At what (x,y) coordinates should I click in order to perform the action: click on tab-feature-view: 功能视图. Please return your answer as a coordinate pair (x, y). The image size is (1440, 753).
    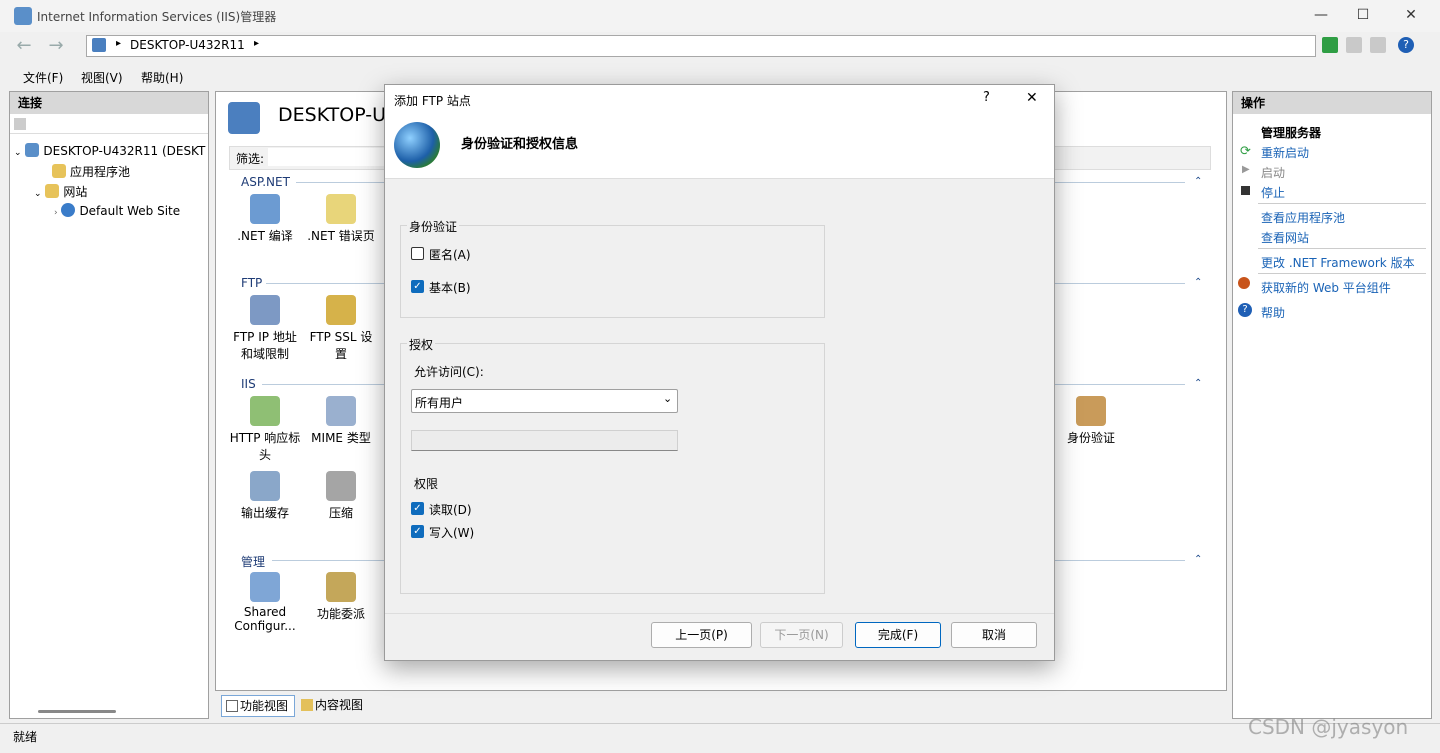
    Looking at the image, I should click on (258, 706).